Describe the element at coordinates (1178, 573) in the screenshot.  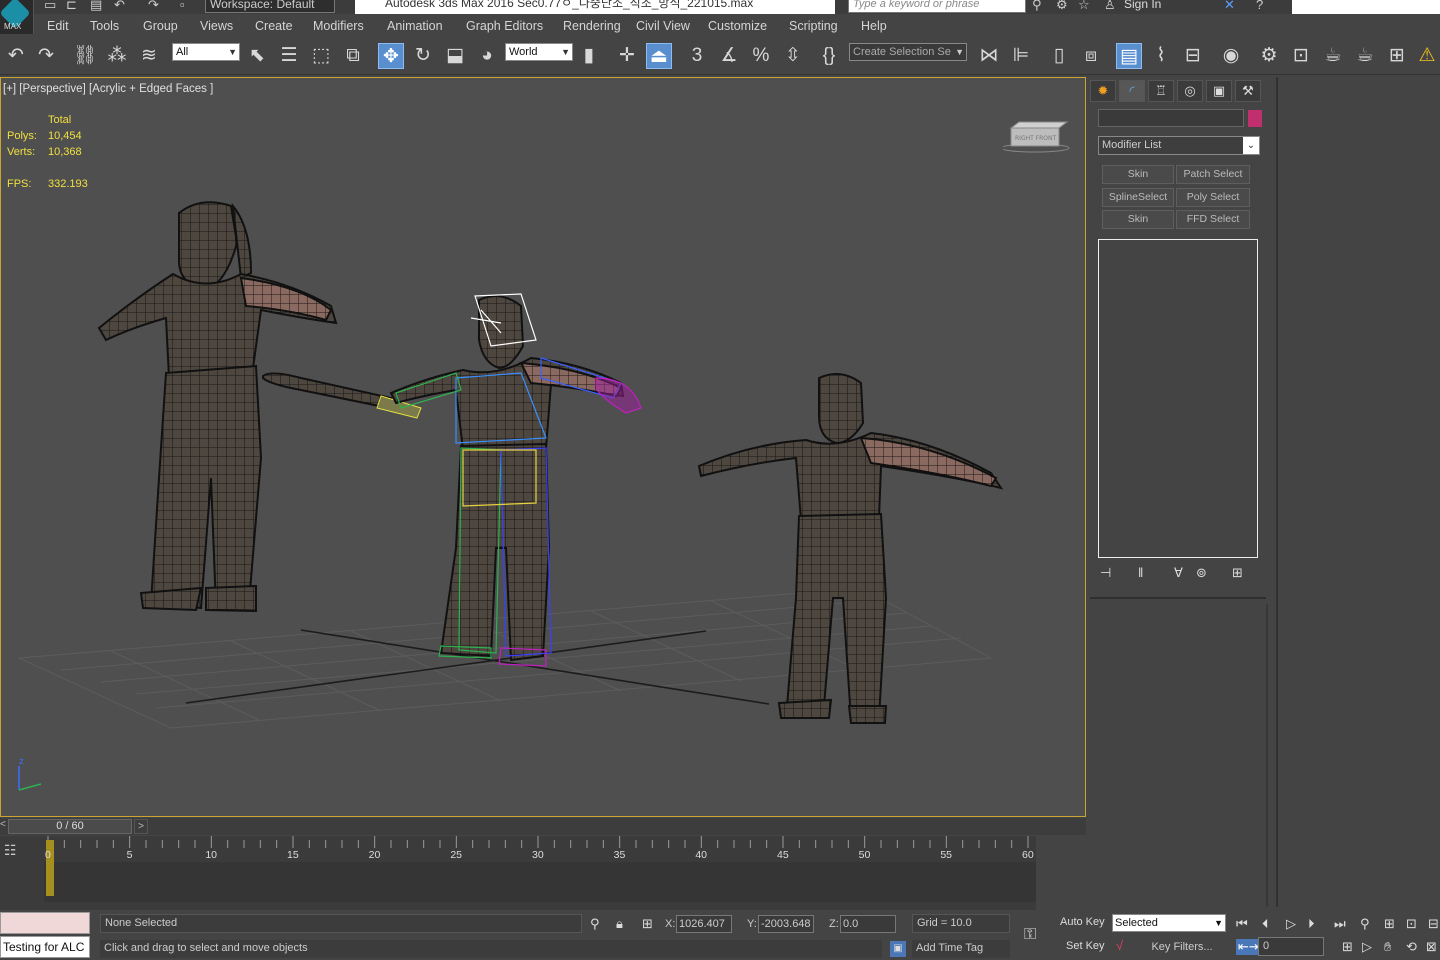
I see `make-unique-icon: ∀` at that location.